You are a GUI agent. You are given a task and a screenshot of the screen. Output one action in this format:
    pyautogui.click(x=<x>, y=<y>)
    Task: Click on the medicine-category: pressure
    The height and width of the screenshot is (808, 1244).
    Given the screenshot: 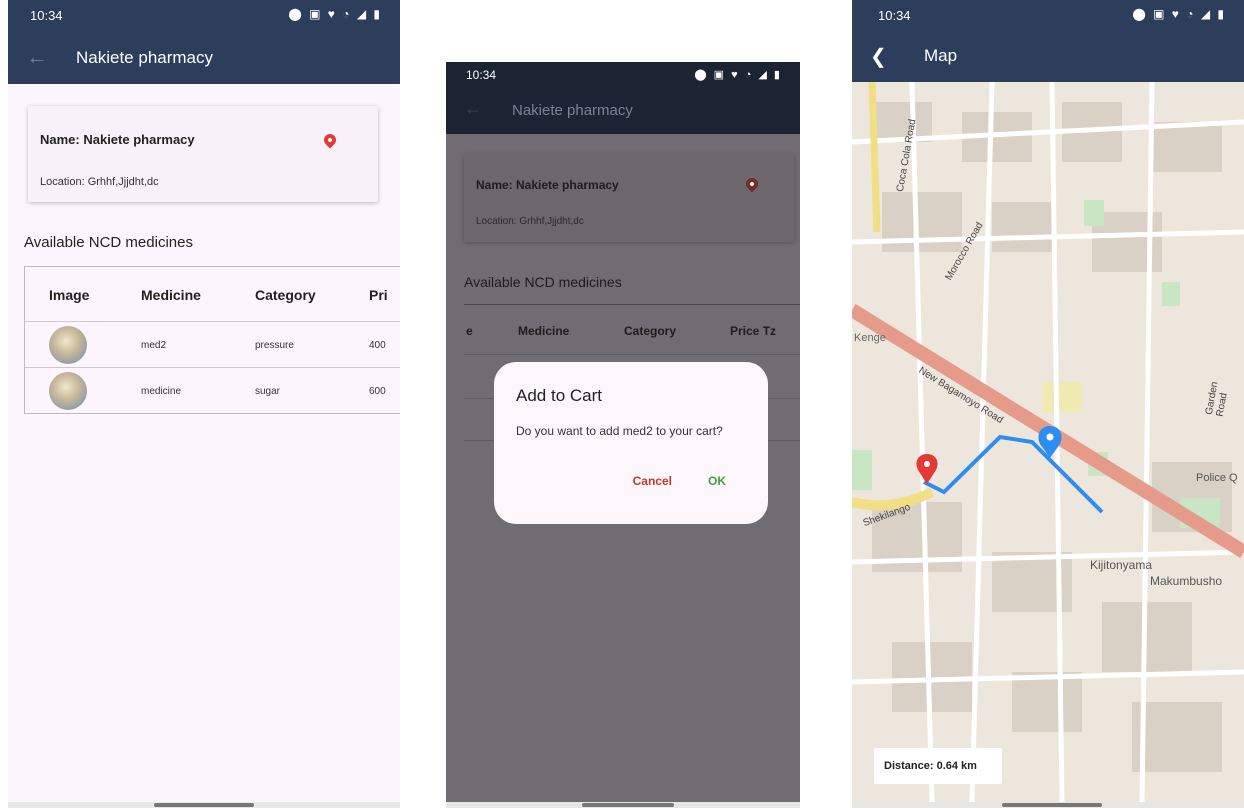 What is the action you would take?
    pyautogui.click(x=274, y=345)
    